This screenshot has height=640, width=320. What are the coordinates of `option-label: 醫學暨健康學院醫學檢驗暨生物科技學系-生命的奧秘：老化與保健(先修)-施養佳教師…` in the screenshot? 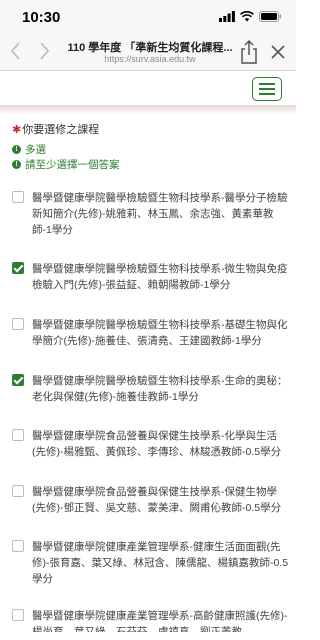 It's located at (161, 389).